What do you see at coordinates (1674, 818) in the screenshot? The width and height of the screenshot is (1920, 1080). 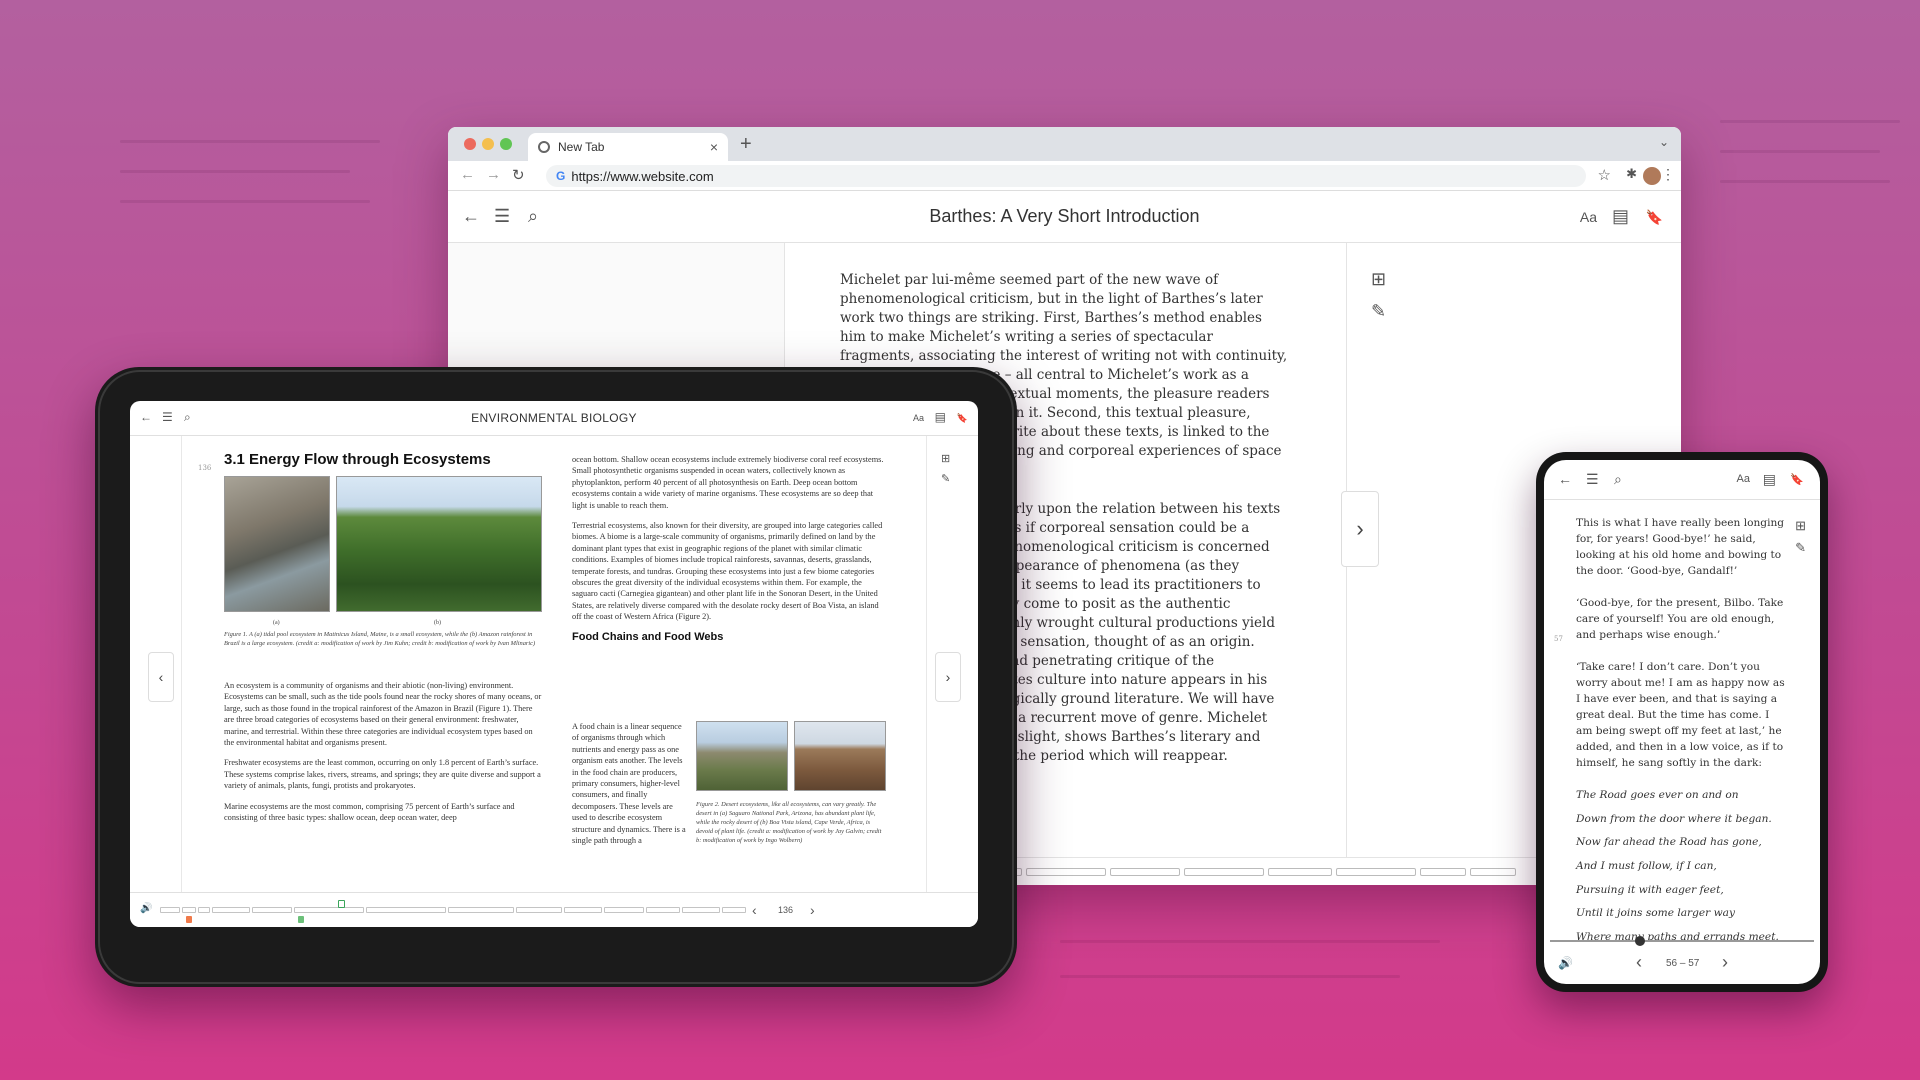 I see `verse-line: Down from the door where it began.` at bounding box center [1674, 818].